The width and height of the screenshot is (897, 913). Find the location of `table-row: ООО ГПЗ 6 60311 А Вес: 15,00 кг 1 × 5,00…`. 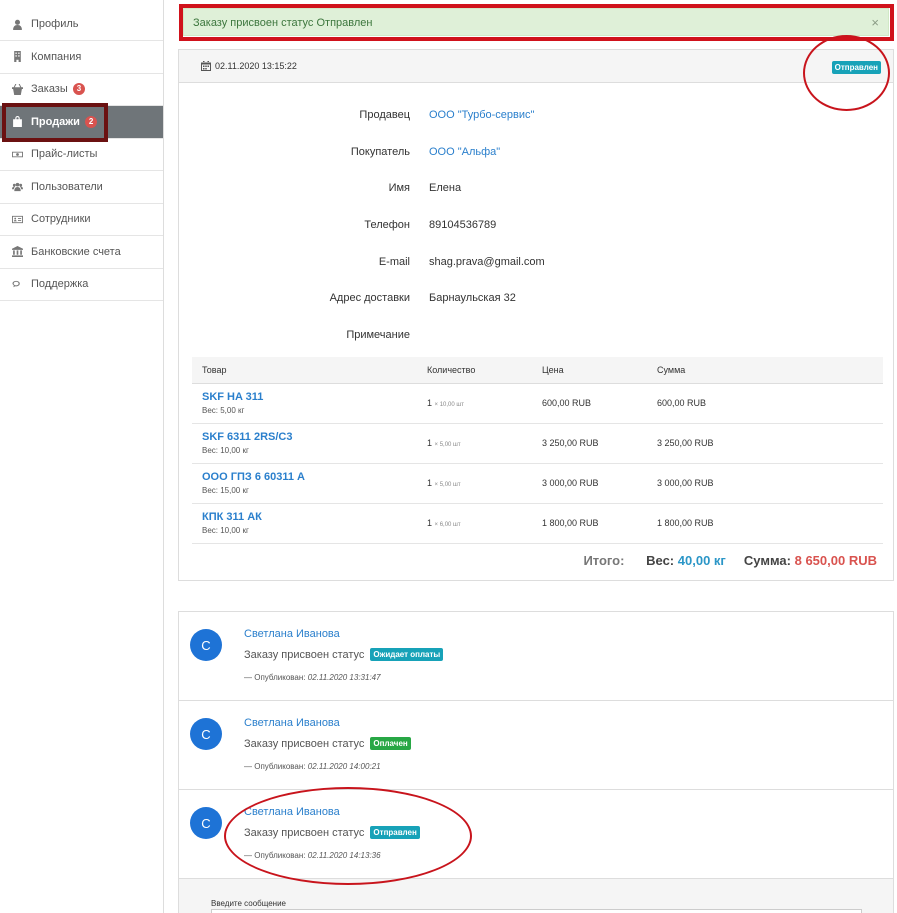

table-row: ООО ГПЗ 6 60311 А Вес: 15,00 кг 1 × 5,00… is located at coordinates (537, 483).